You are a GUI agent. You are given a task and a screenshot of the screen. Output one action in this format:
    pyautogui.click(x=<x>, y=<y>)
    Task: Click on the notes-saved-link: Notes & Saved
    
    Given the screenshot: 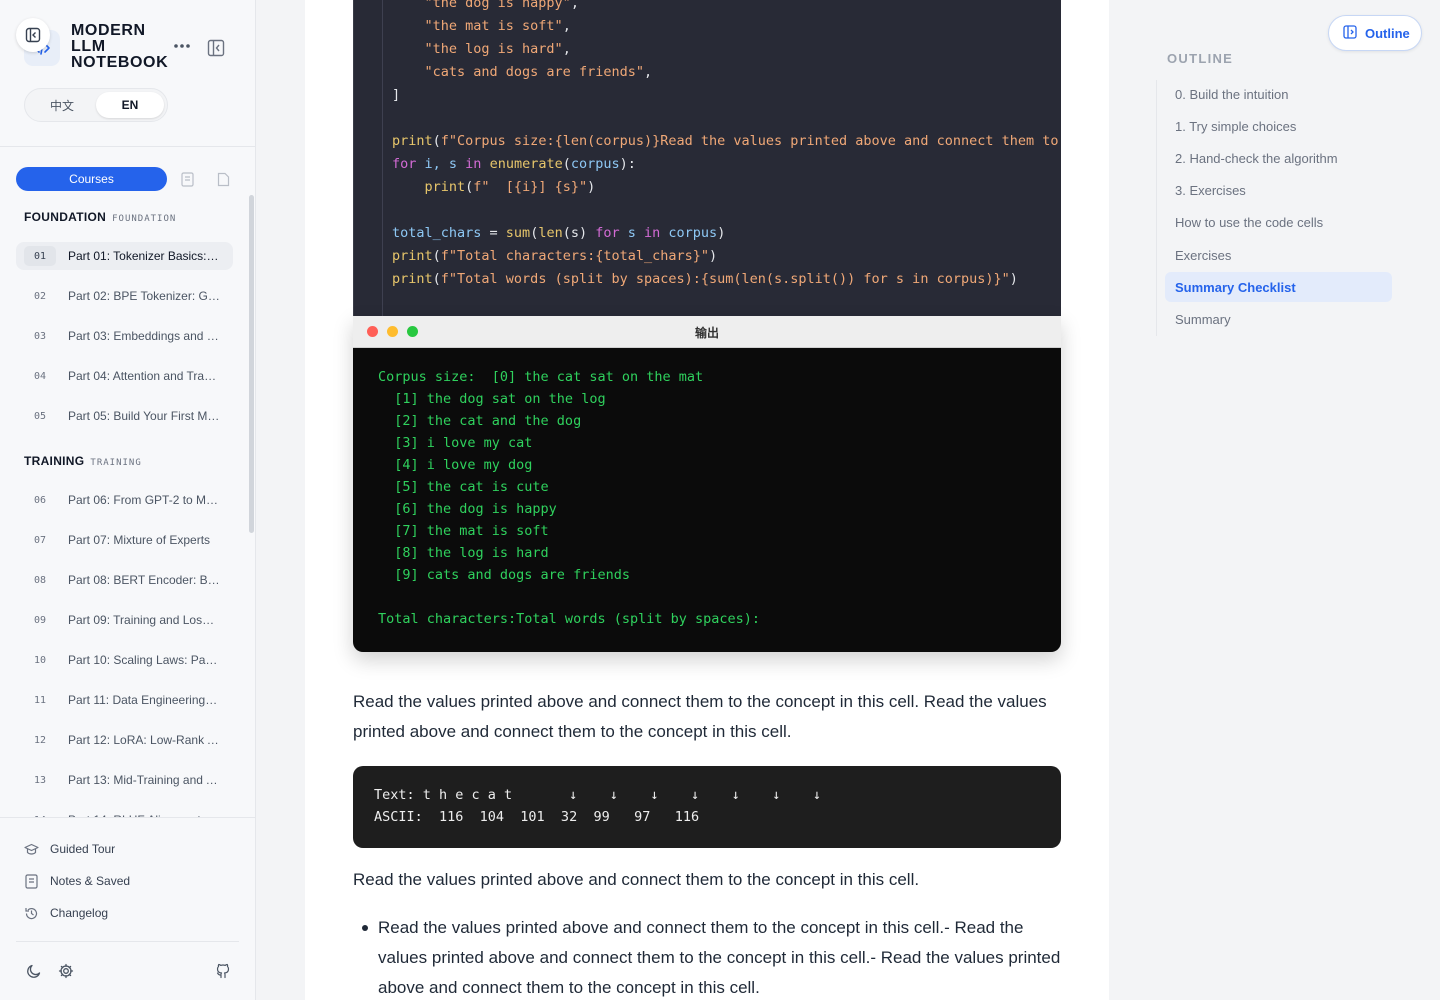 What is the action you would take?
    pyautogui.click(x=77, y=881)
    